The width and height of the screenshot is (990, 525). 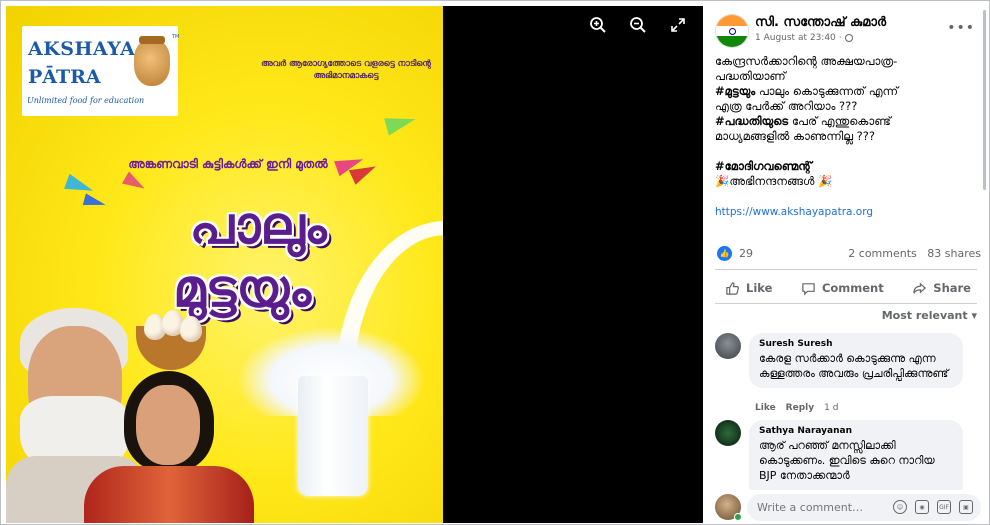 What do you see at coordinates (933, 507) in the screenshot?
I see `composer-icons: ☺ ◉ GIF ▣` at bounding box center [933, 507].